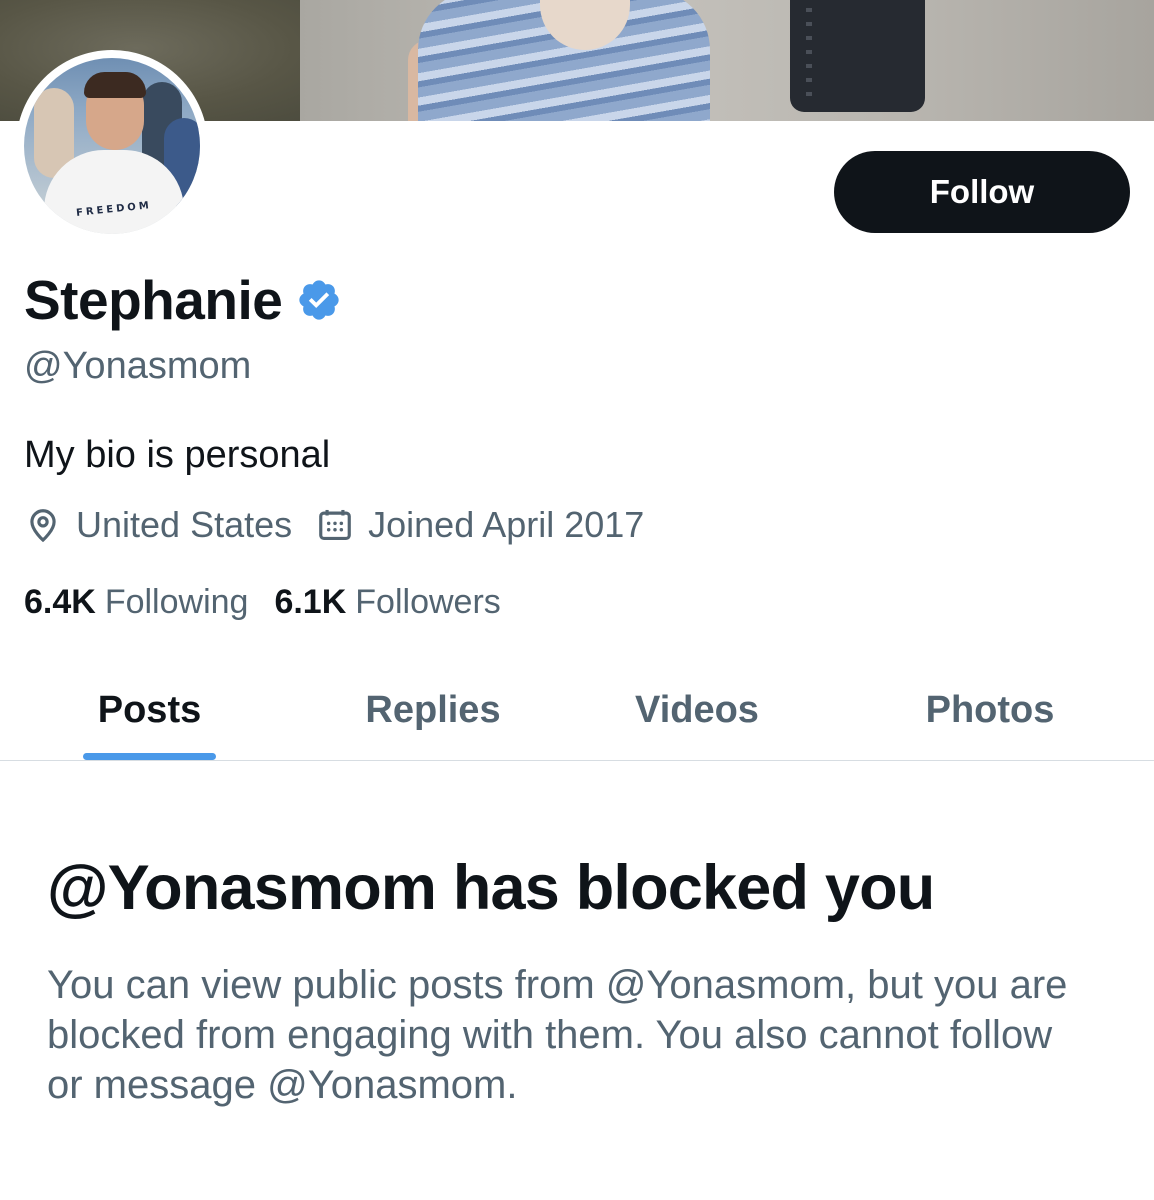  What do you see at coordinates (990, 710) in the screenshot?
I see `tab-photos: Photos` at bounding box center [990, 710].